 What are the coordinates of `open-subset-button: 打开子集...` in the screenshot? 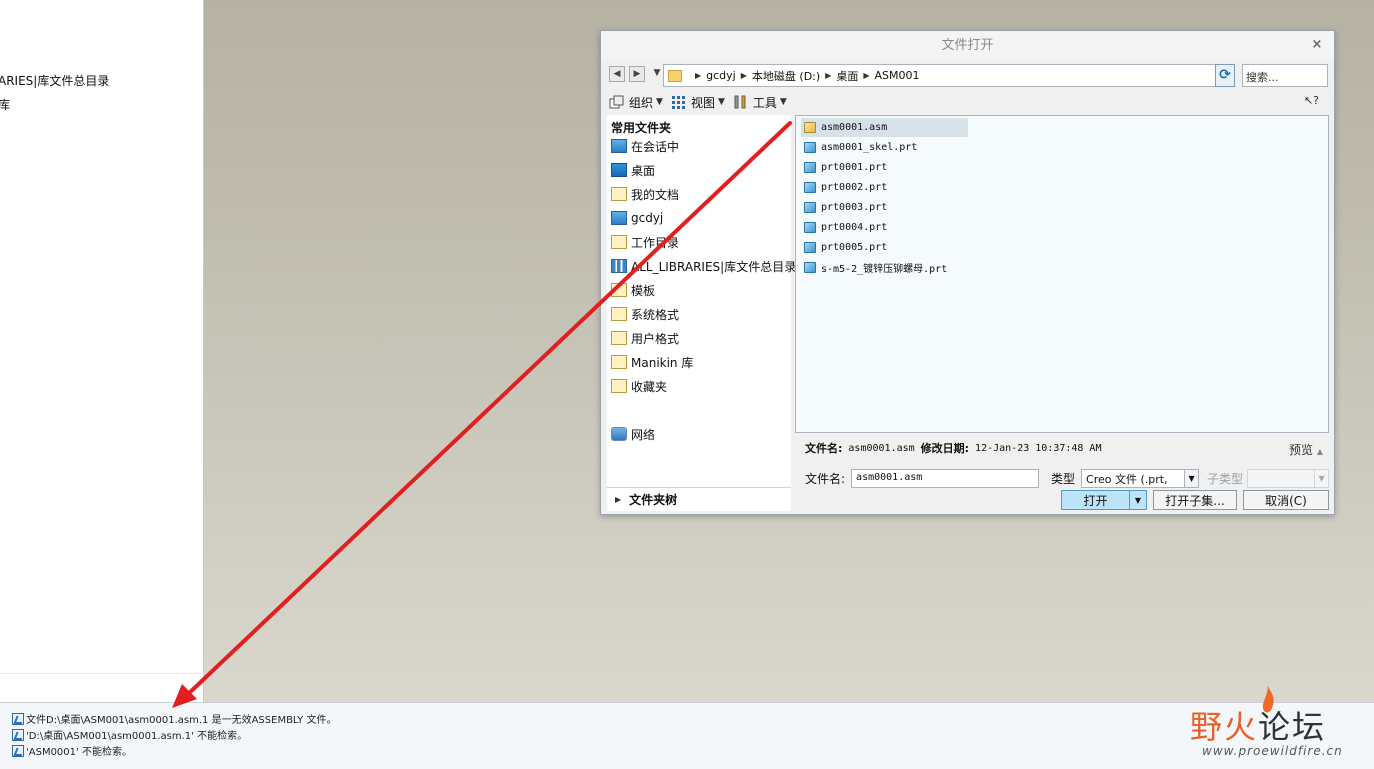 It's located at (1195, 500).